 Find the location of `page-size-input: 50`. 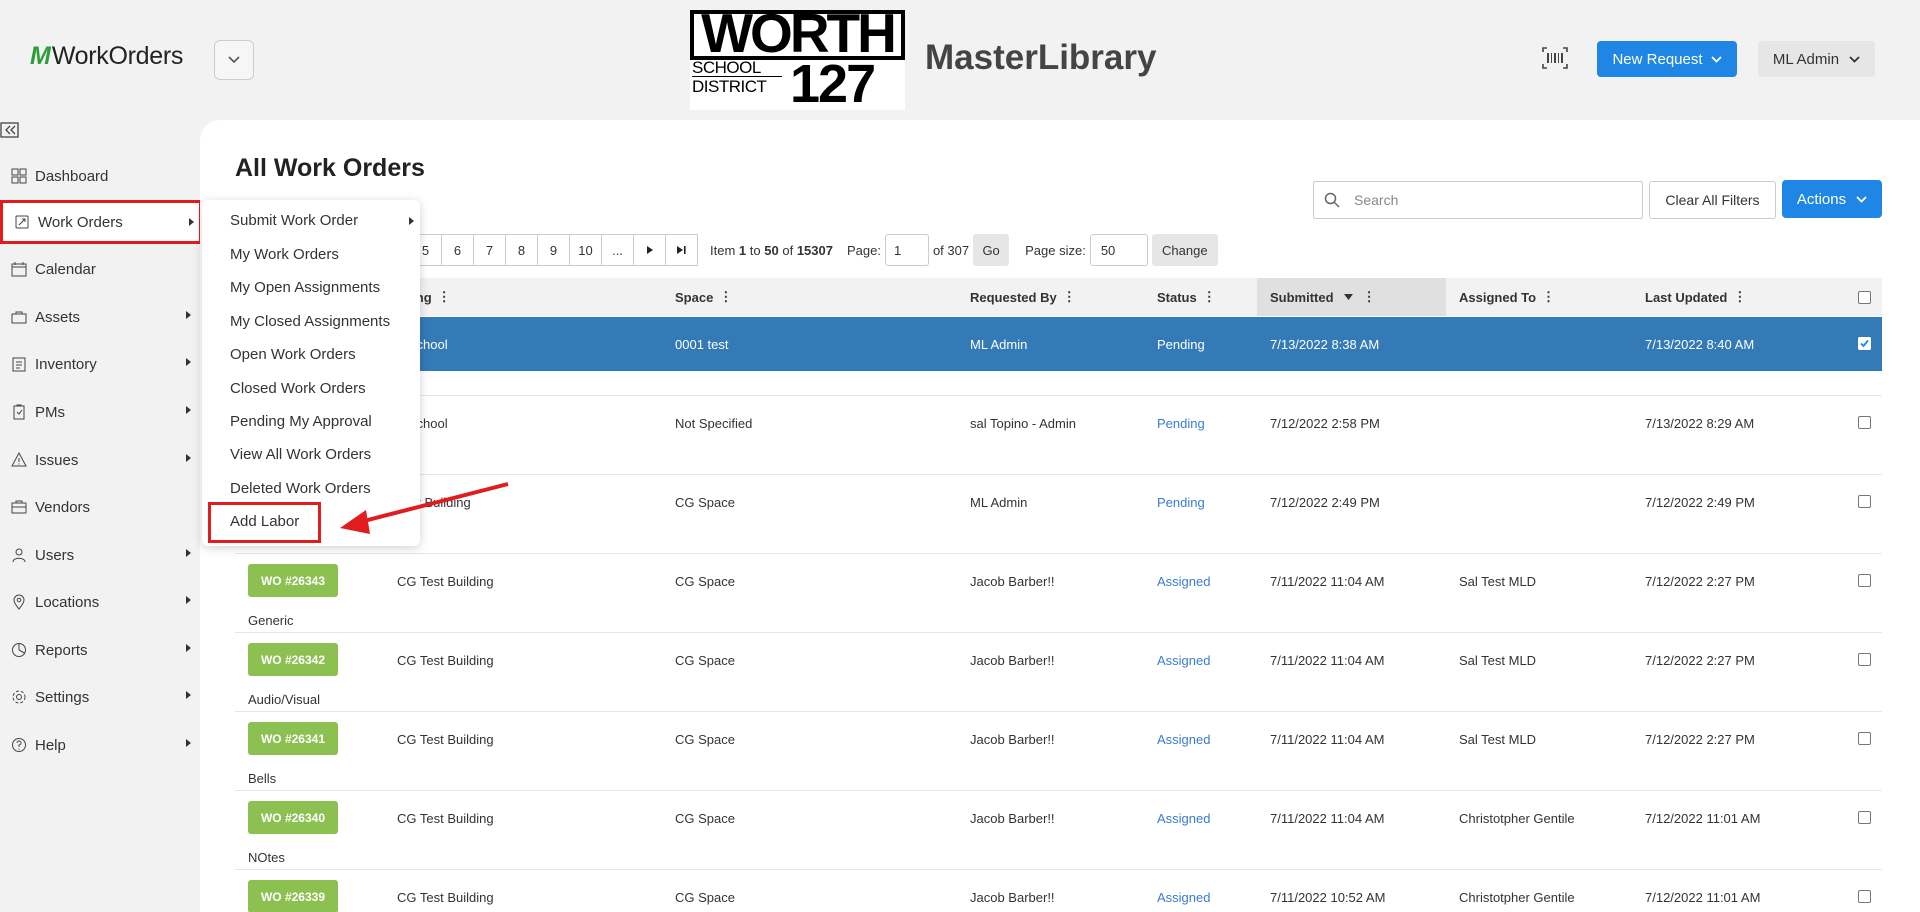

page-size-input: 50 is located at coordinates (1118, 250).